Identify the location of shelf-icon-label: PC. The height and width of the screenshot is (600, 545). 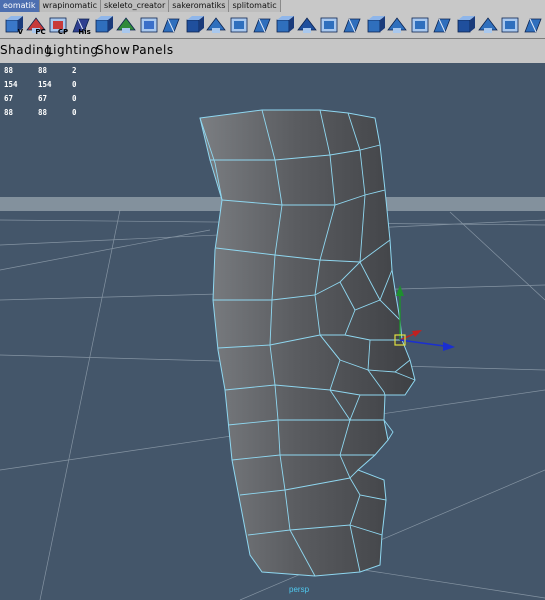
(40, 32).